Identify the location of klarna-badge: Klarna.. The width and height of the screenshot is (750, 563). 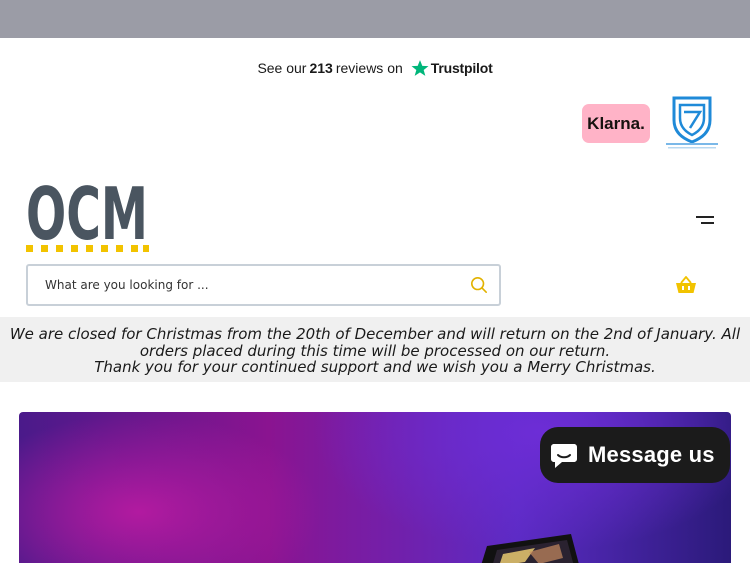
(616, 123).